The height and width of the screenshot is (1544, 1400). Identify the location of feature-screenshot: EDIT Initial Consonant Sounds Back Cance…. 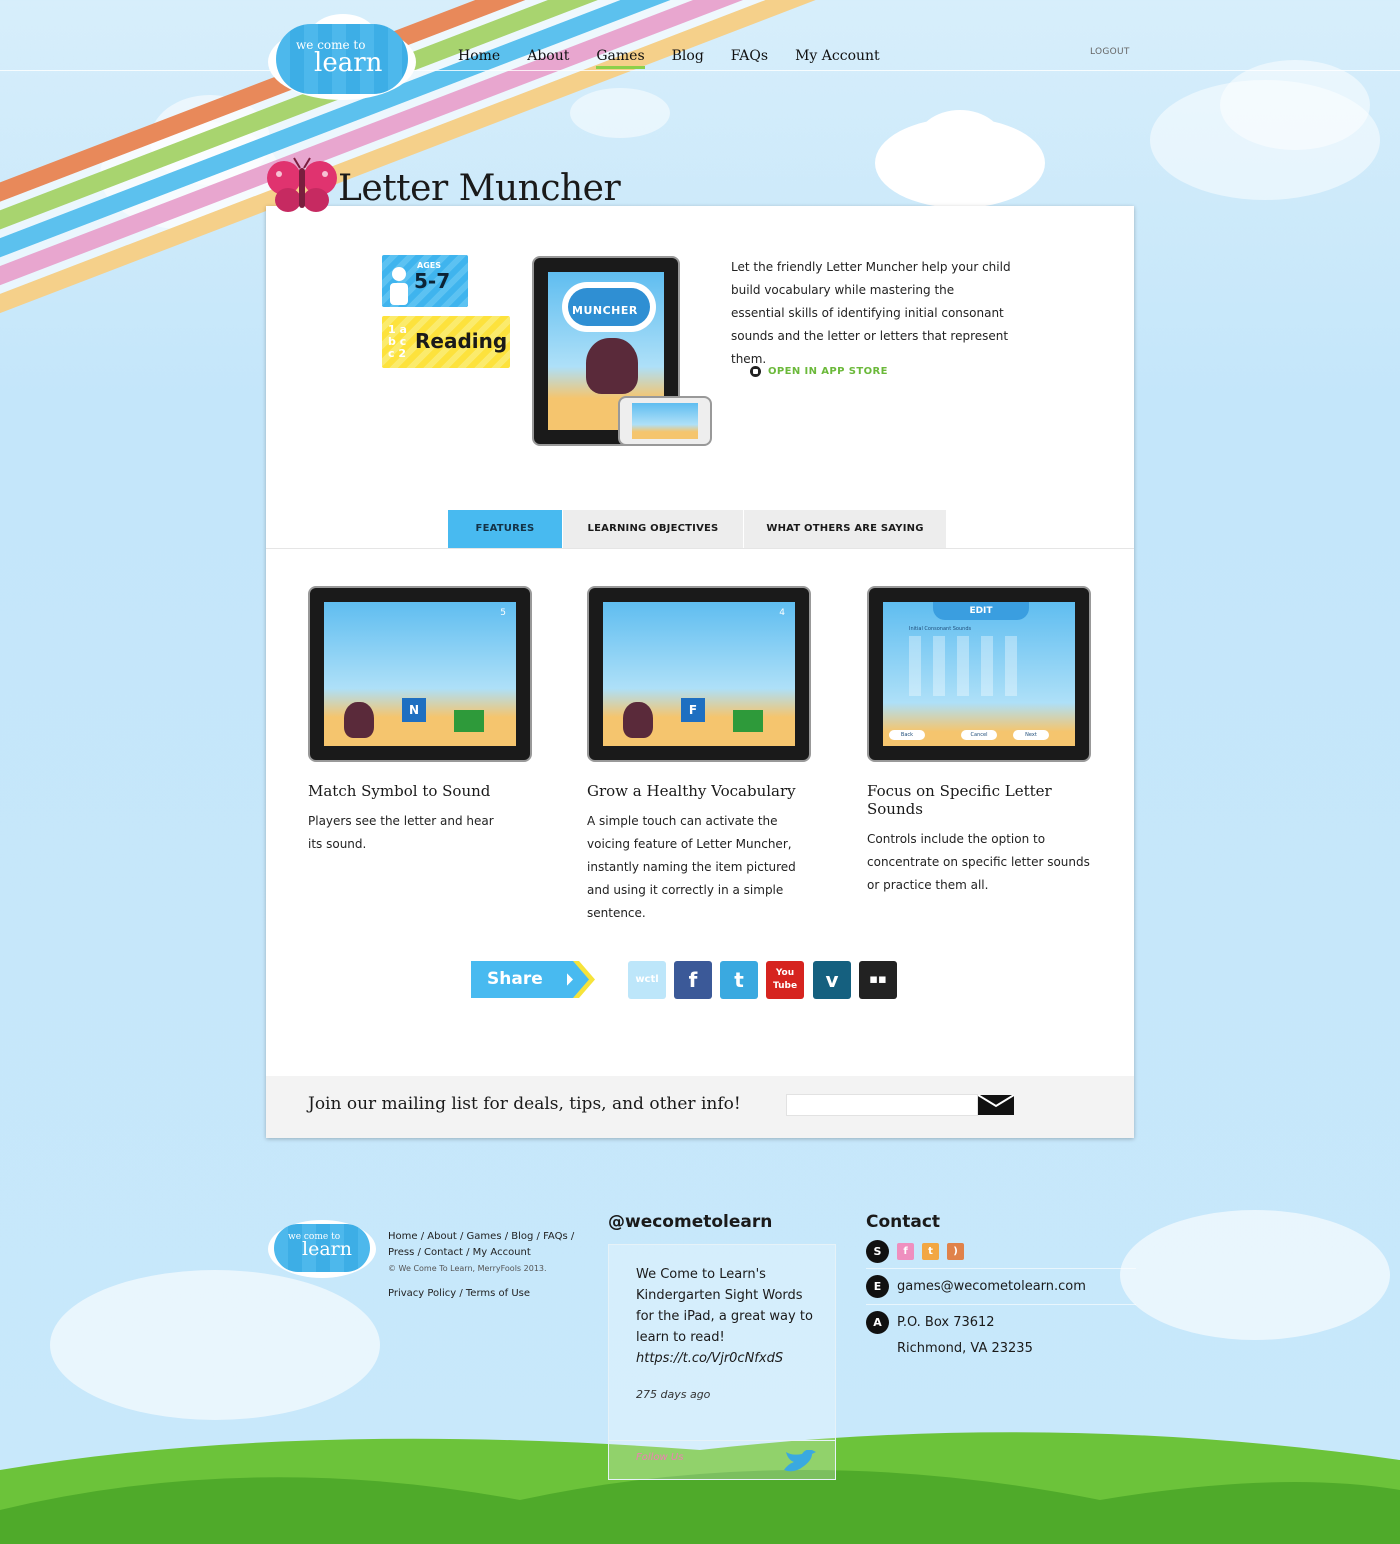
(979, 674).